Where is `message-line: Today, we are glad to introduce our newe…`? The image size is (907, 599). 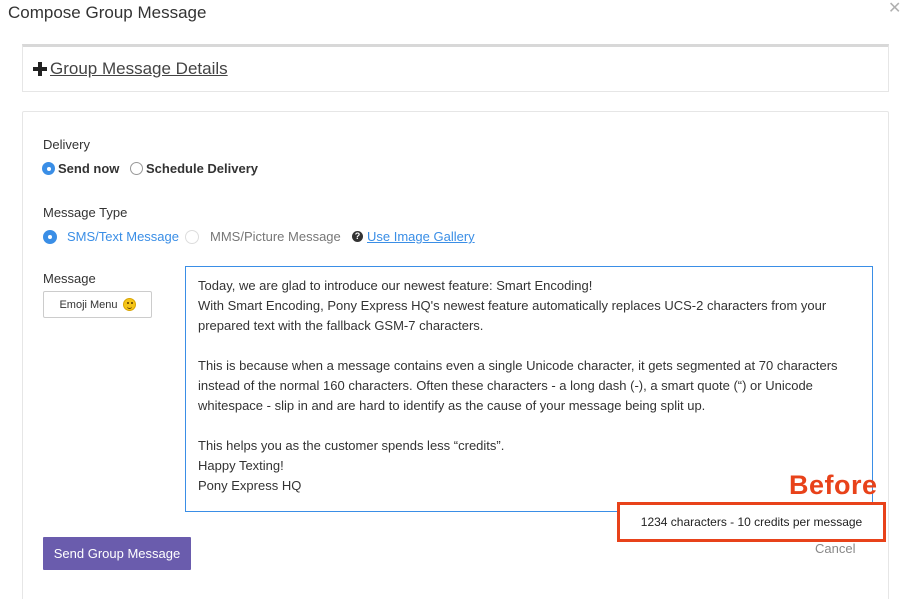 message-line: Today, we are glad to introduce our newe… is located at coordinates (395, 285).